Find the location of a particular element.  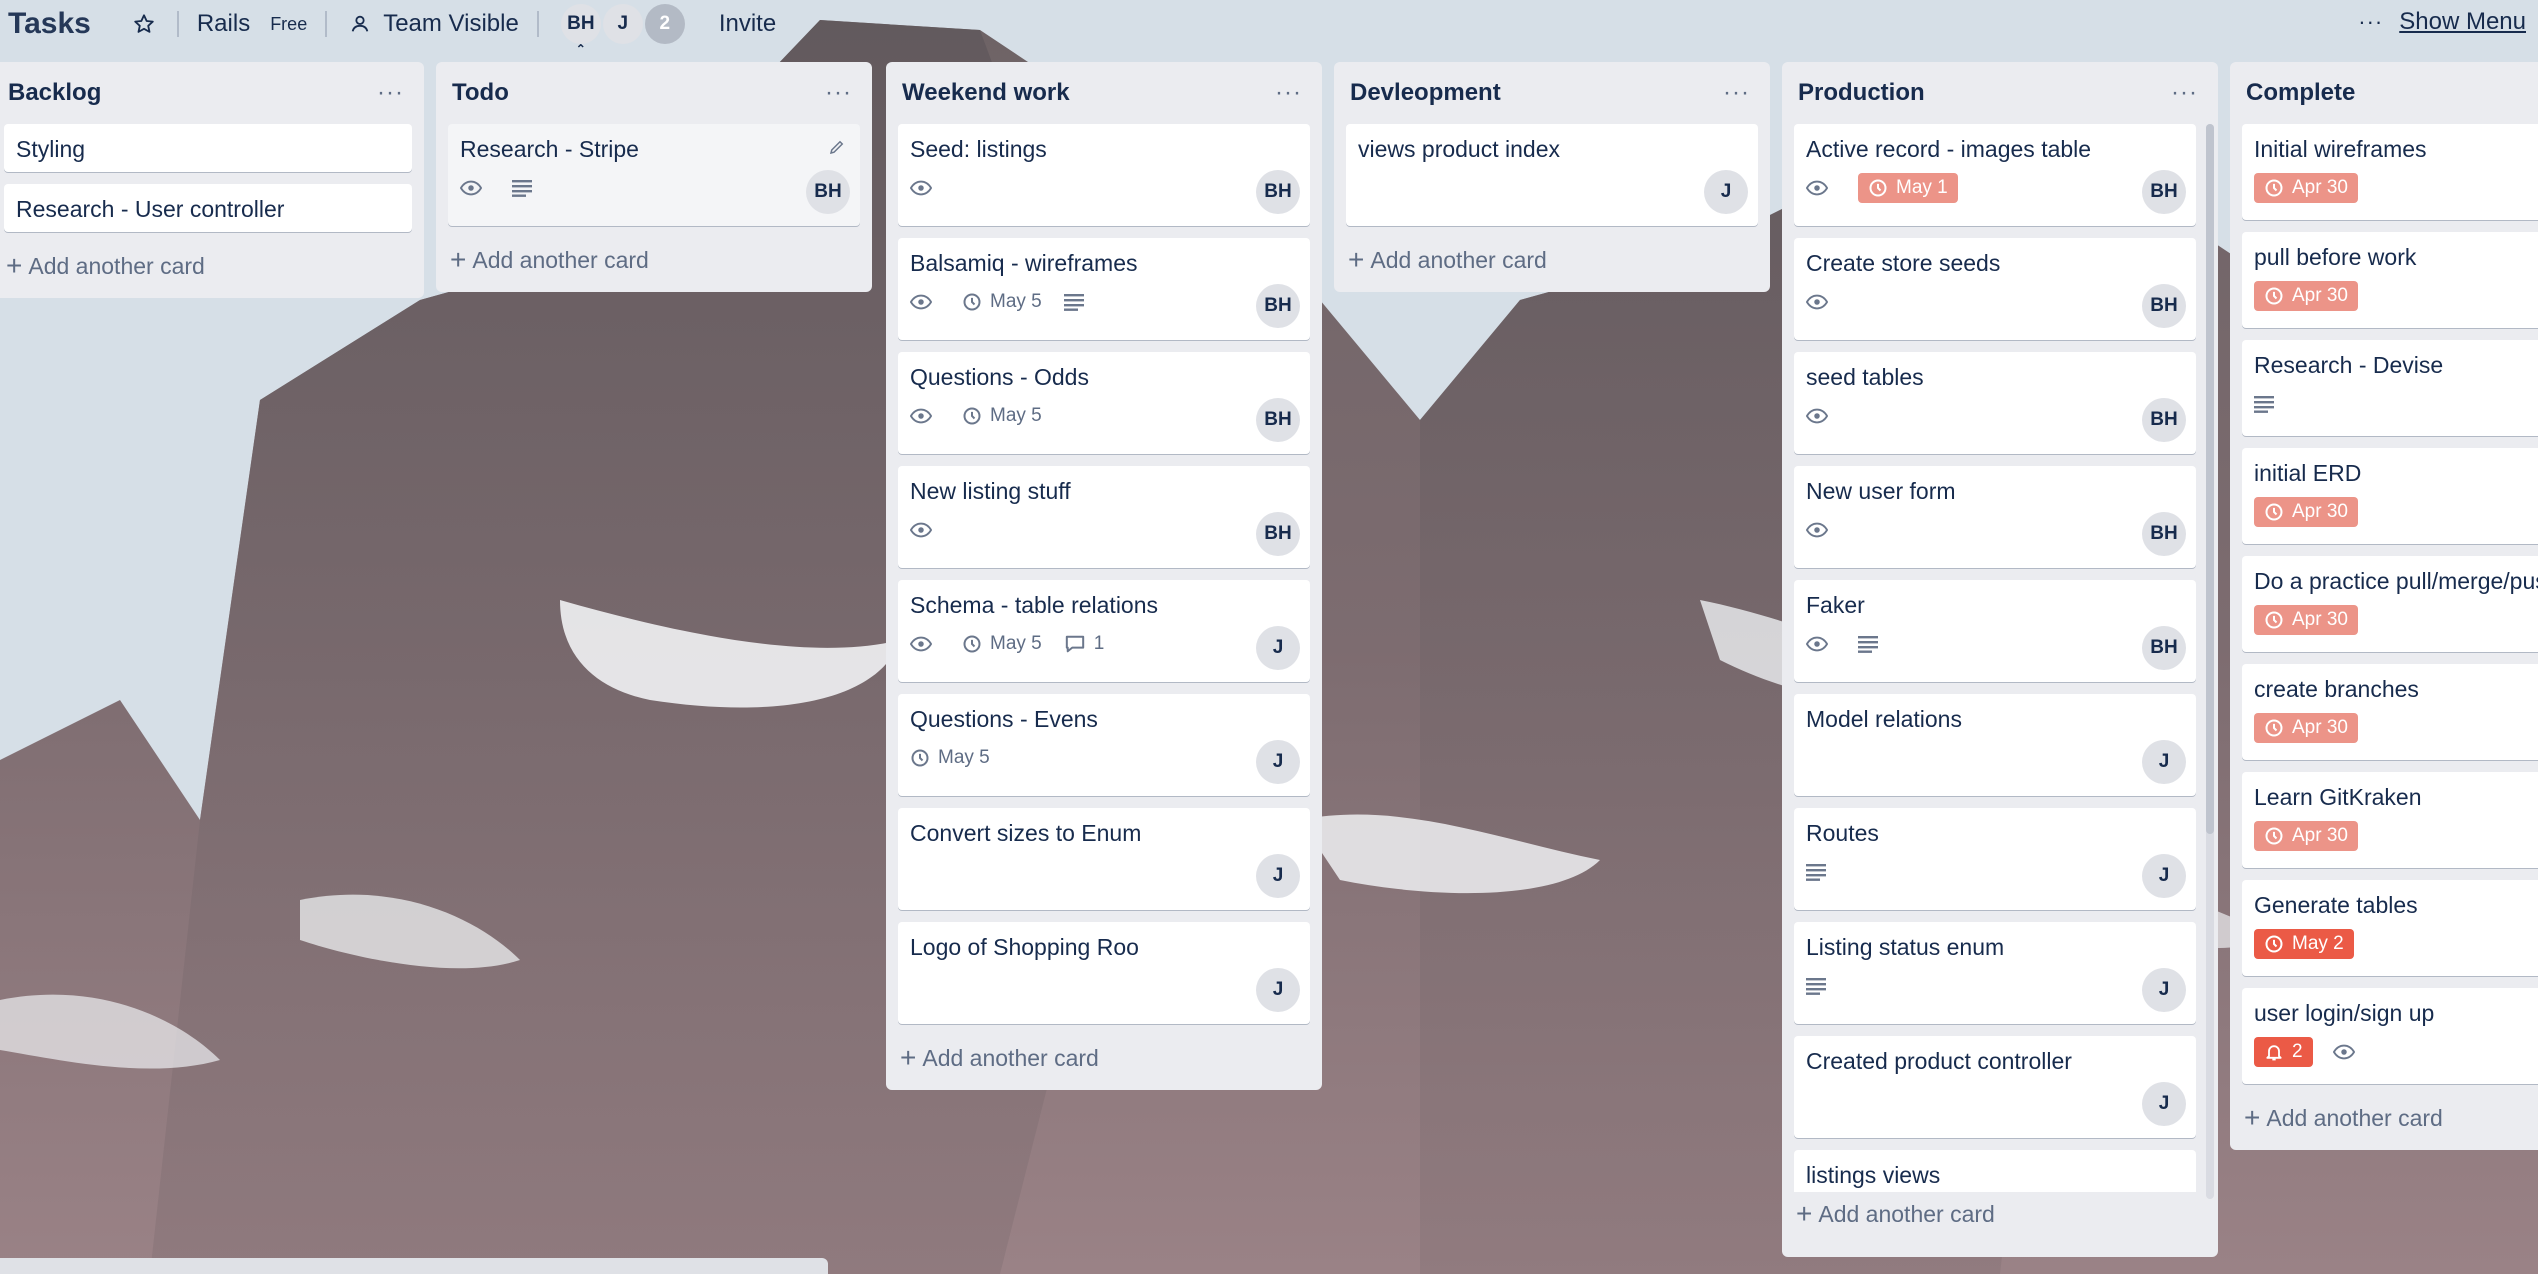

card: New user form BH is located at coordinates (1995, 517).